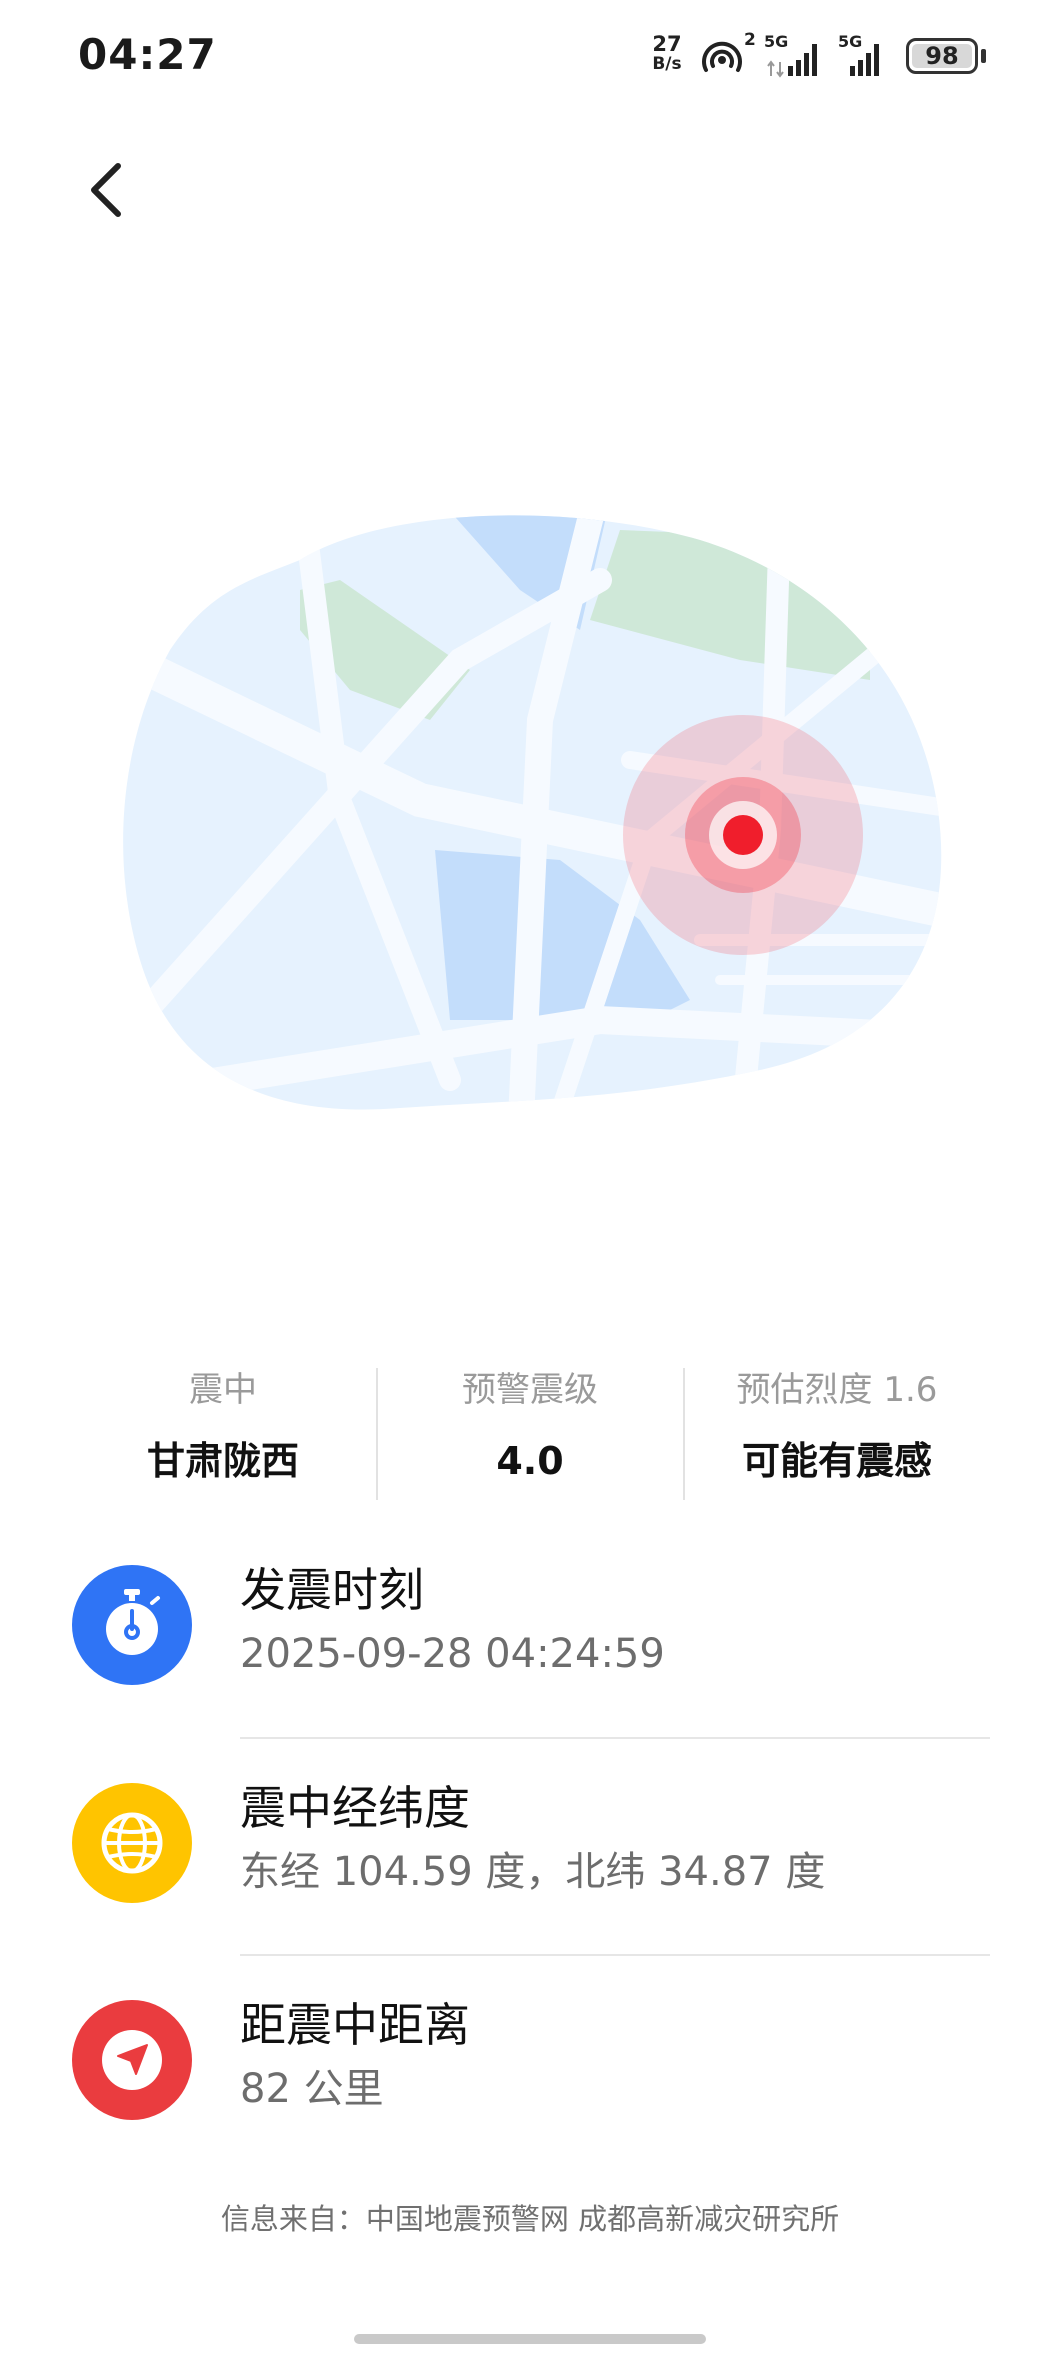  I want to click on info-row-coordinates: 震中经纬度 东经 104.59 度，北纬 34.87 度, so click(530, 1887).